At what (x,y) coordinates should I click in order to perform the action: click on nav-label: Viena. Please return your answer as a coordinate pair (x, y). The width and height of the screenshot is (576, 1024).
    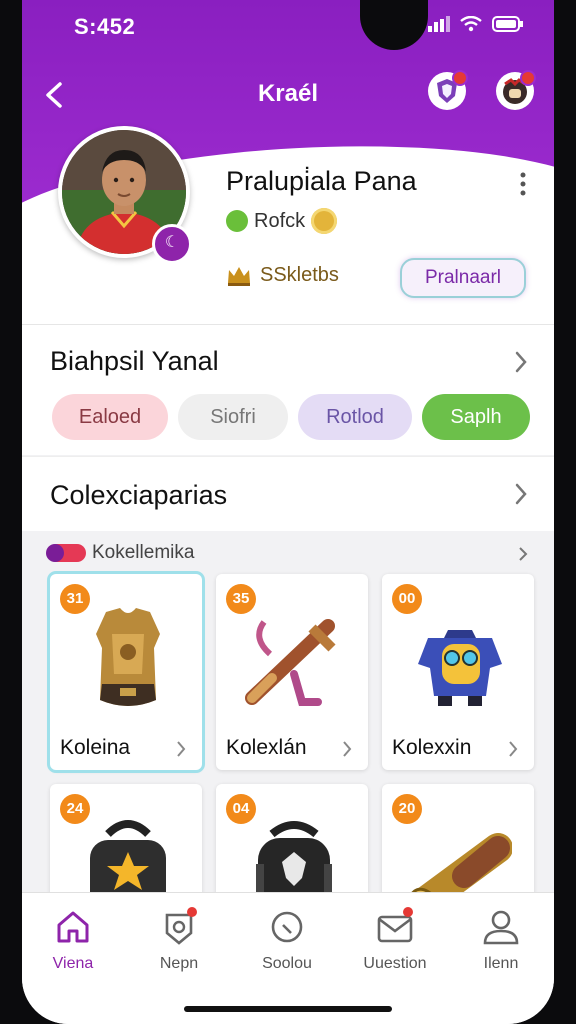
    Looking at the image, I should click on (73, 963).